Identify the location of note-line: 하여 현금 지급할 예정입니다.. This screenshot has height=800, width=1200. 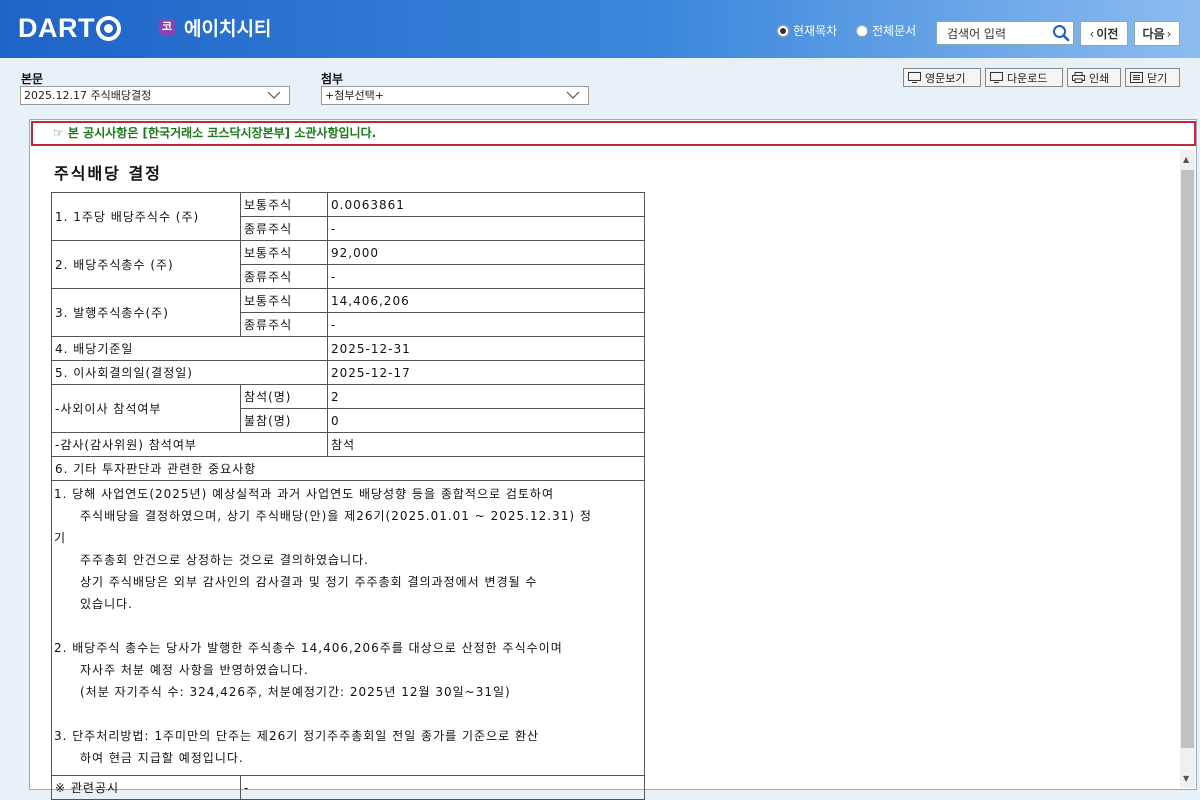
(162, 758).